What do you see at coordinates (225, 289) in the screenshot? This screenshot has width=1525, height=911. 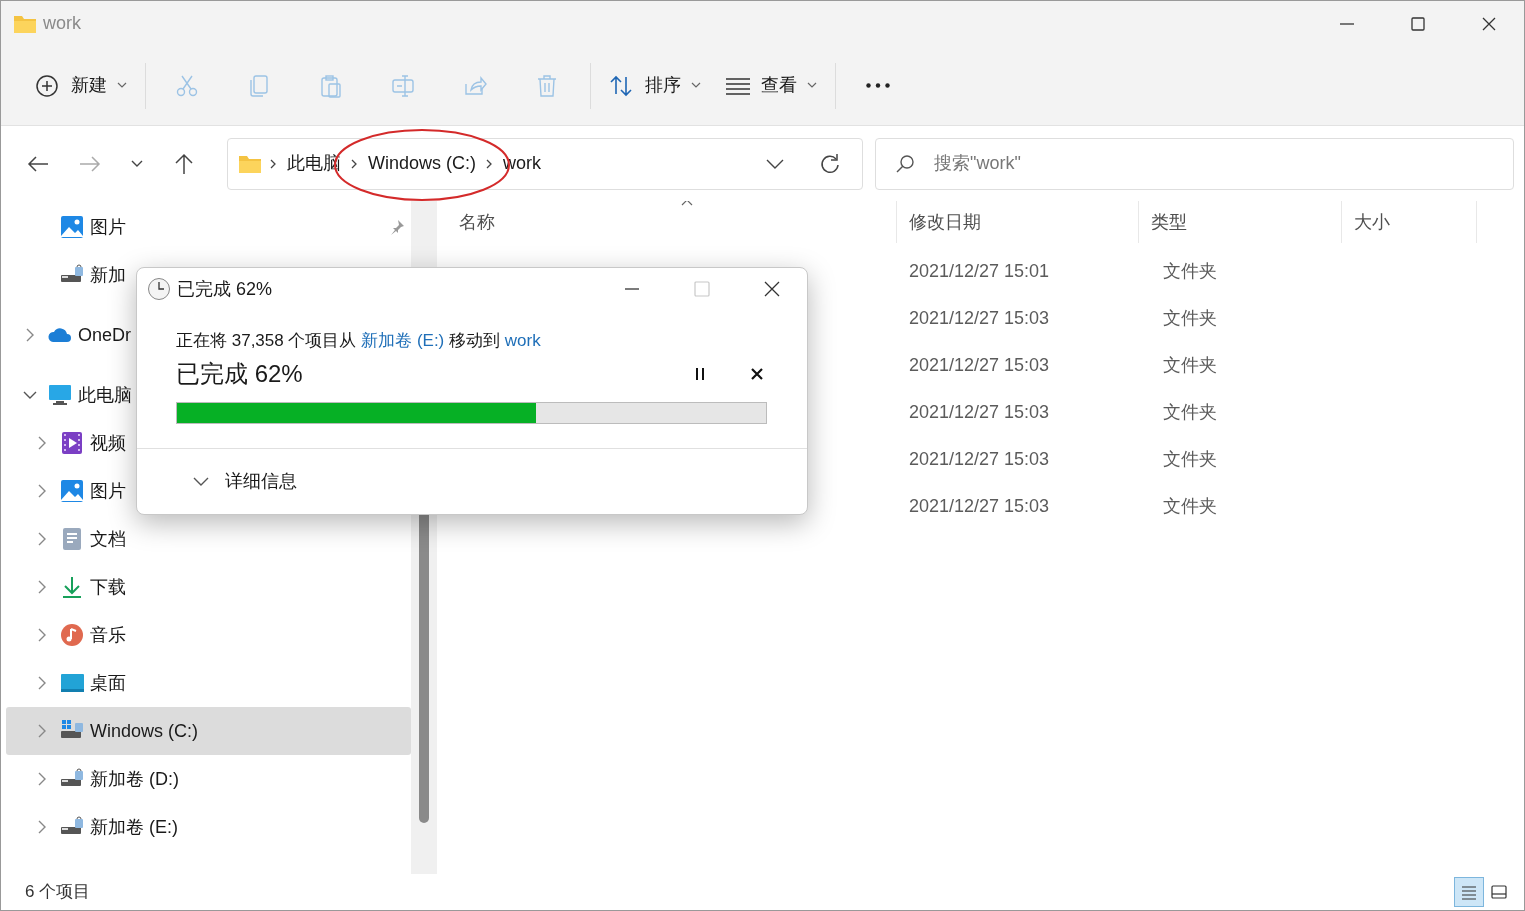 I see `dialog-title: 已完成 62%` at bounding box center [225, 289].